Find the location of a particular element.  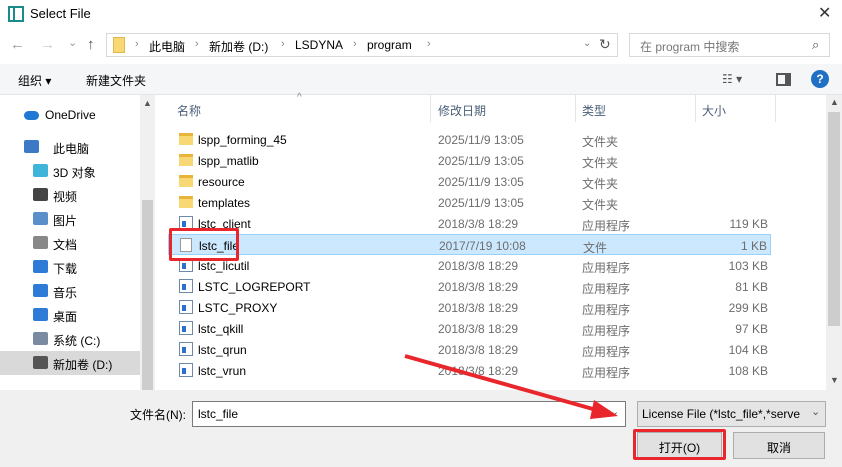

annotation-arrow is located at coordinates (511, 386).